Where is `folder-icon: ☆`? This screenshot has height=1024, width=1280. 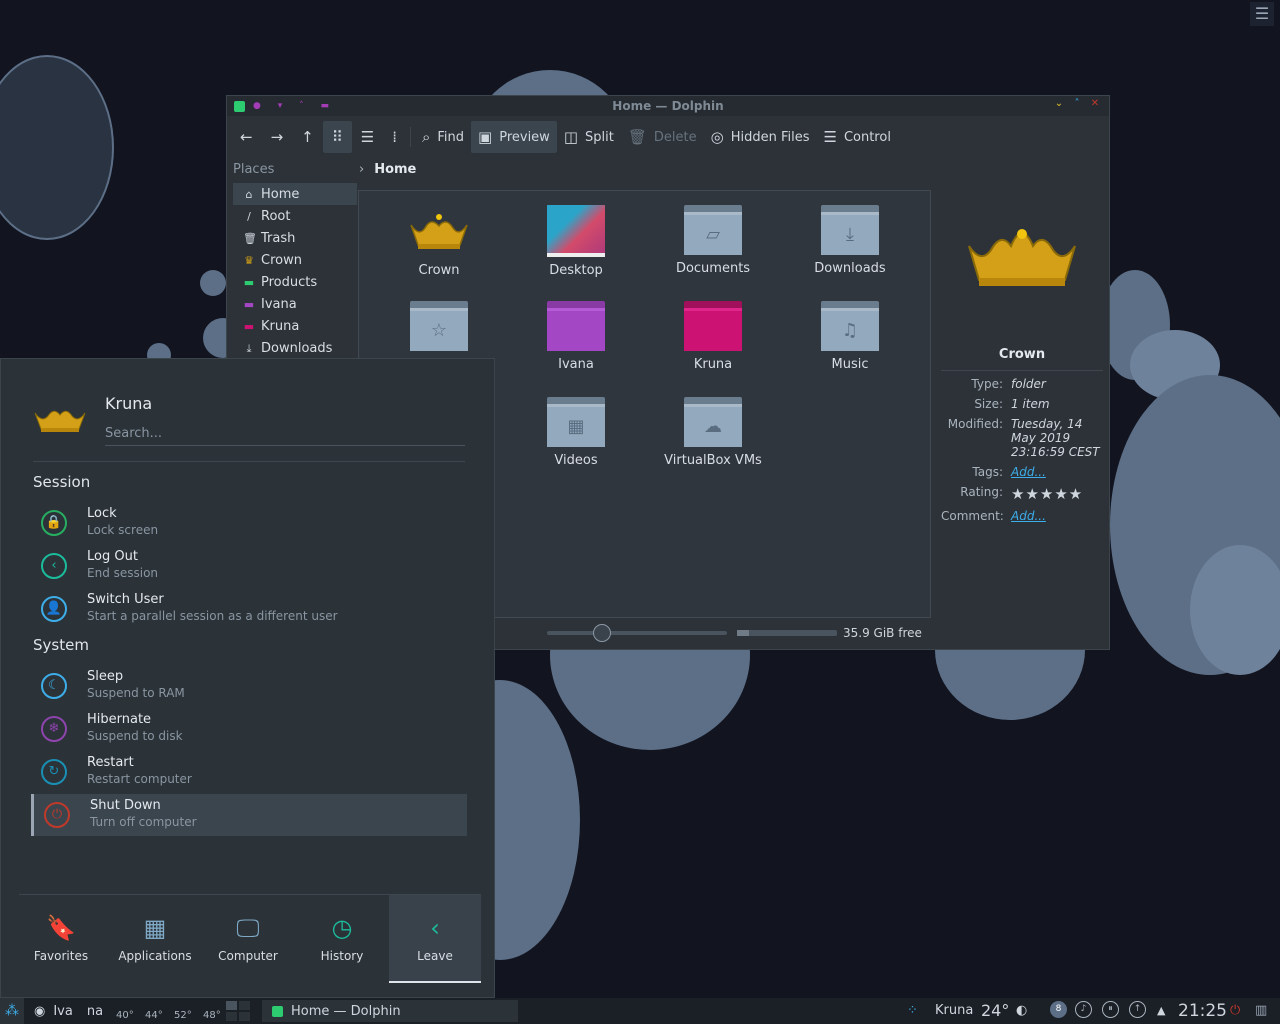 folder-icon: ☆ is located at coordinates (439, 326).